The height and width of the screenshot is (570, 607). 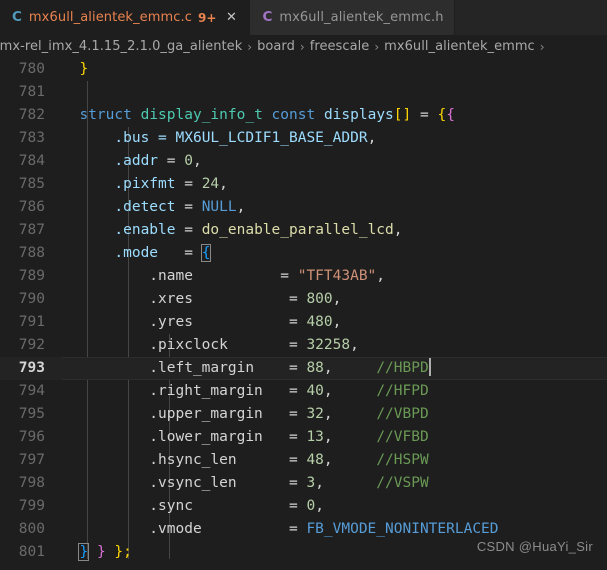 What do you see at coordinates (293, 115) in the screenshot?
I see `code-token: const` at bounding box center [293, 115].